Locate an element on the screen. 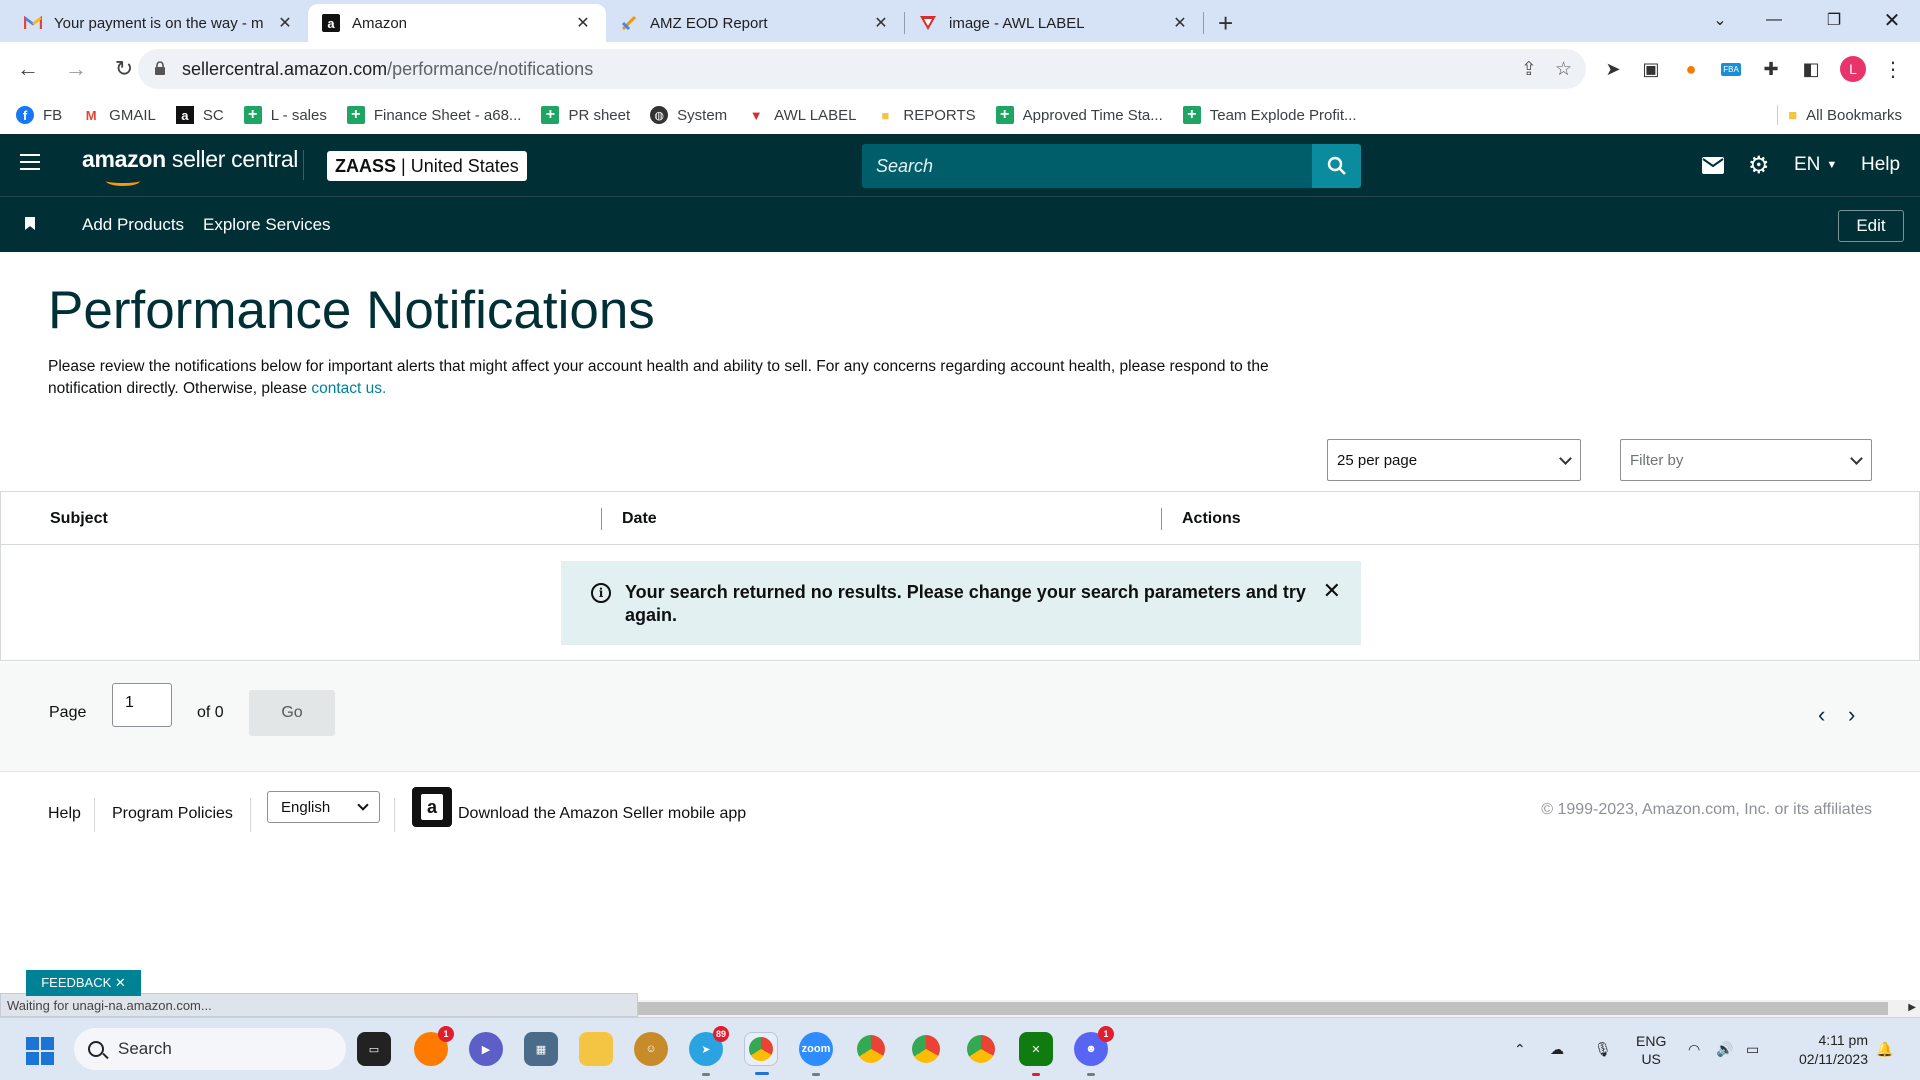 The image size is (1920, 1080). file-explorer-icon is located at coordinates (596, 1049).